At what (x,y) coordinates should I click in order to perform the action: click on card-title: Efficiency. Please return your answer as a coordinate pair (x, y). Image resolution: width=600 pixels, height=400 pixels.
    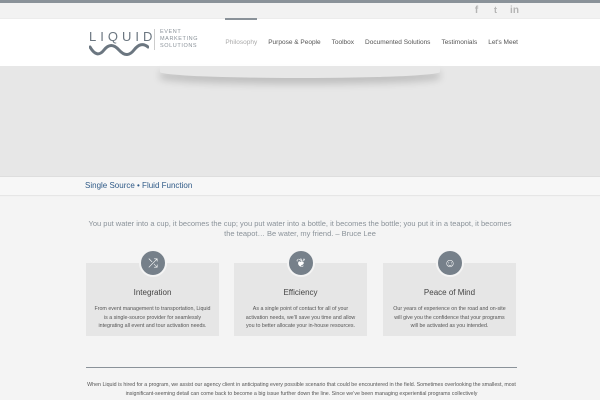
    Looking at the image, I should click on (300, 292).